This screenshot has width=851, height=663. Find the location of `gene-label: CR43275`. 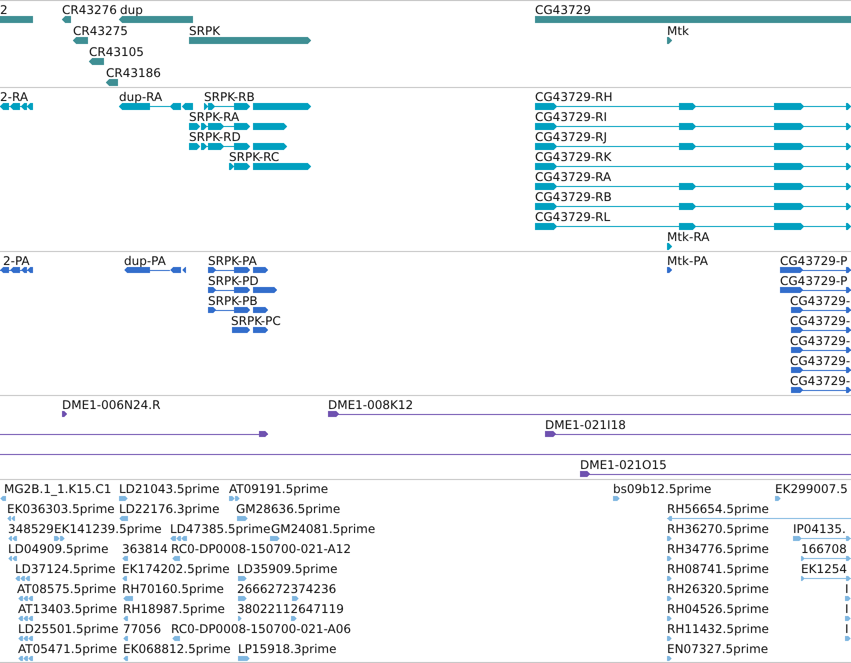

gene-label: CR43275 is located at coordinates (100, 31).